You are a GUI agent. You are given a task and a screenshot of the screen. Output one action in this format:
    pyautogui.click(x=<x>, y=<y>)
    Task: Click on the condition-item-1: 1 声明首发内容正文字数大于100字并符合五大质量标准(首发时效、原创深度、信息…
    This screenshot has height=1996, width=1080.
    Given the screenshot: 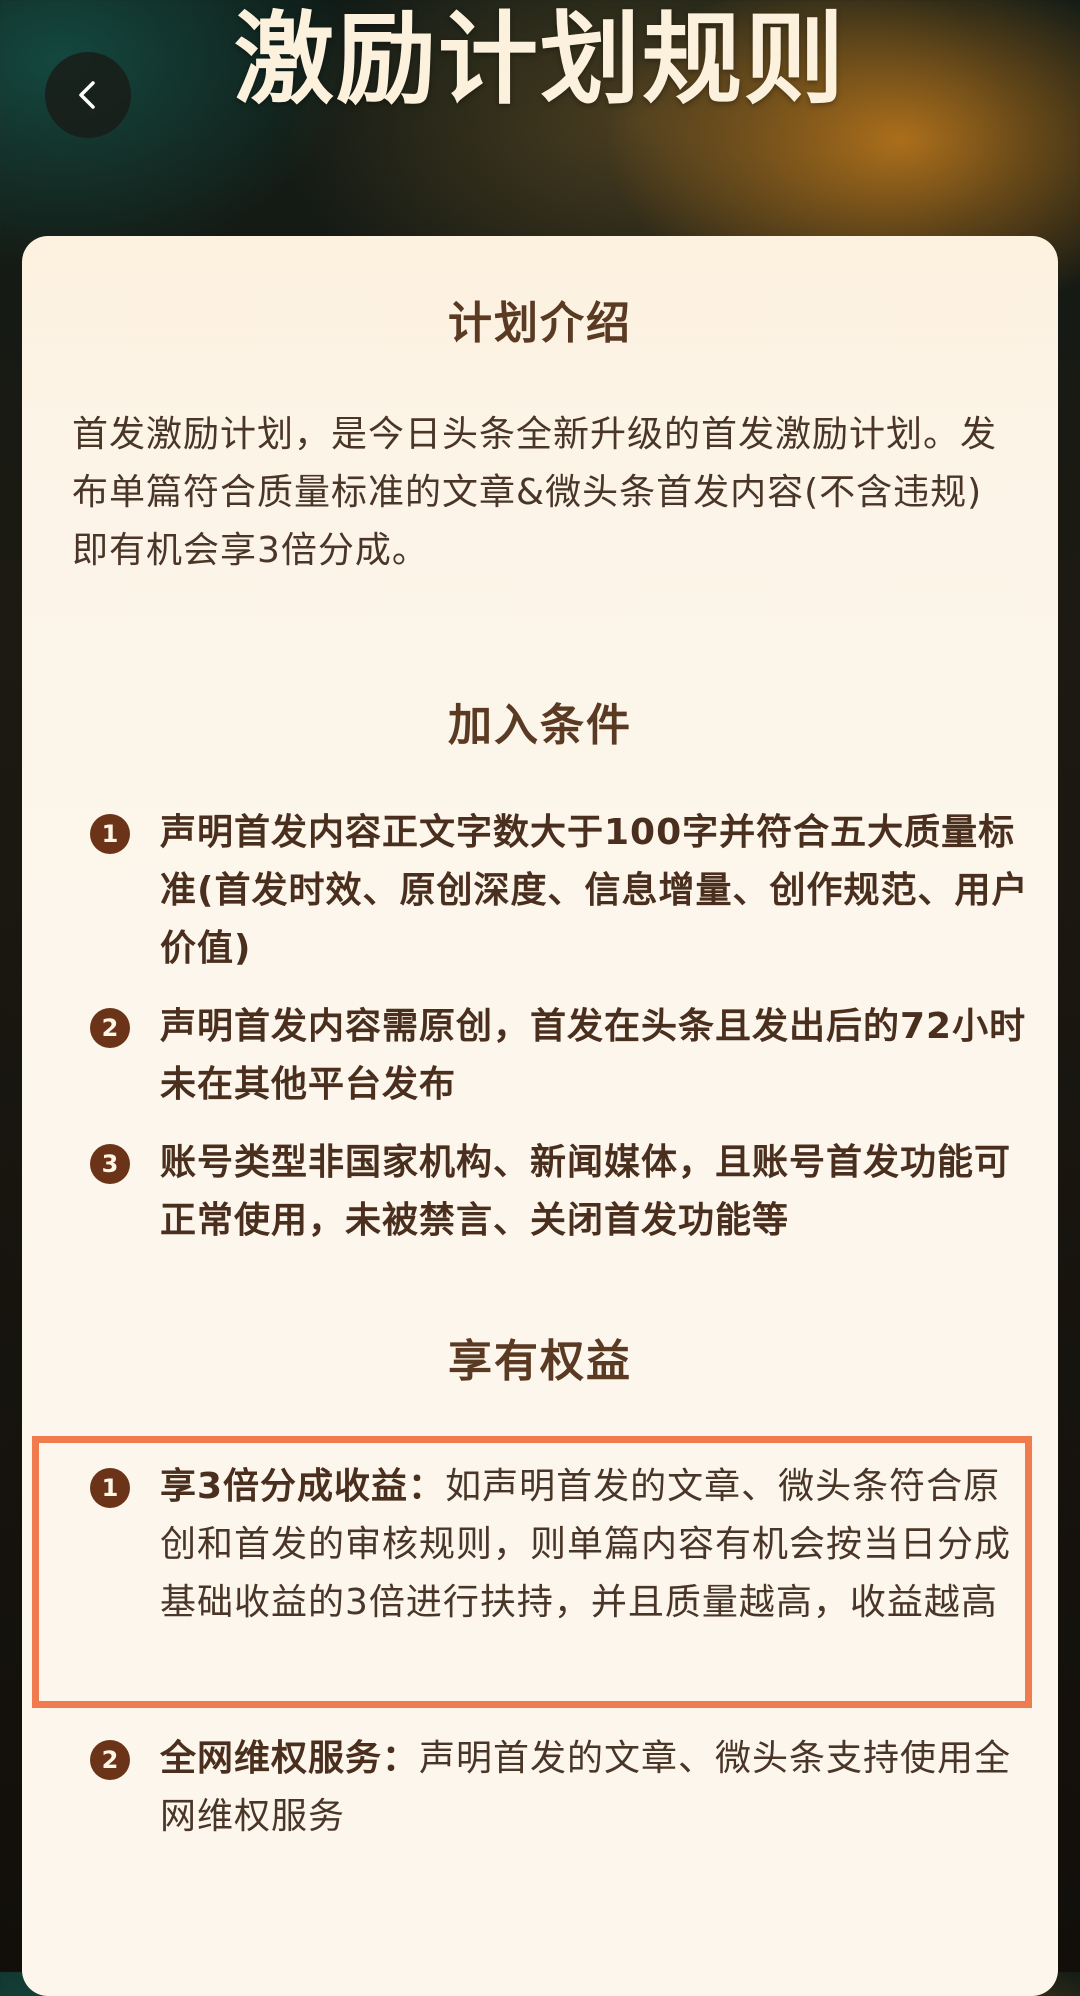 What is the action you would take?
    pyautogui.click(x=550, y=891)
    